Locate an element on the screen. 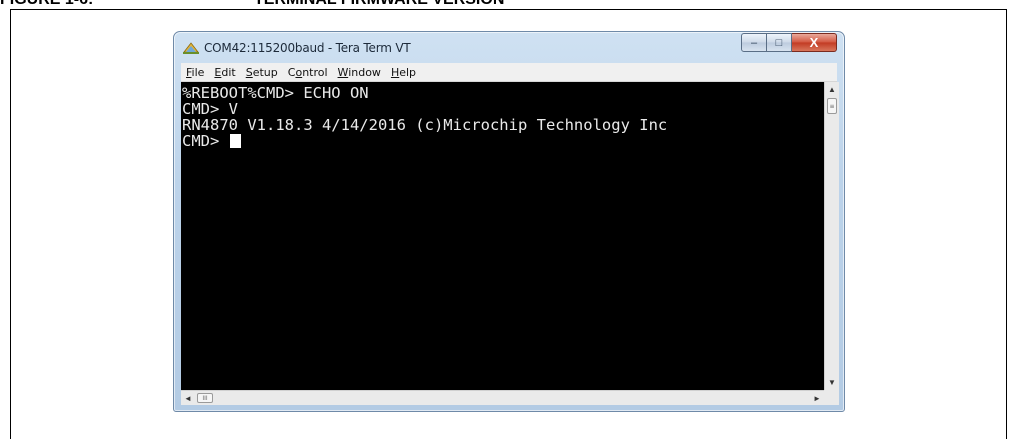  window-title: COM42:115200baud - Tera Term VT is located at coordinates (307, 48).